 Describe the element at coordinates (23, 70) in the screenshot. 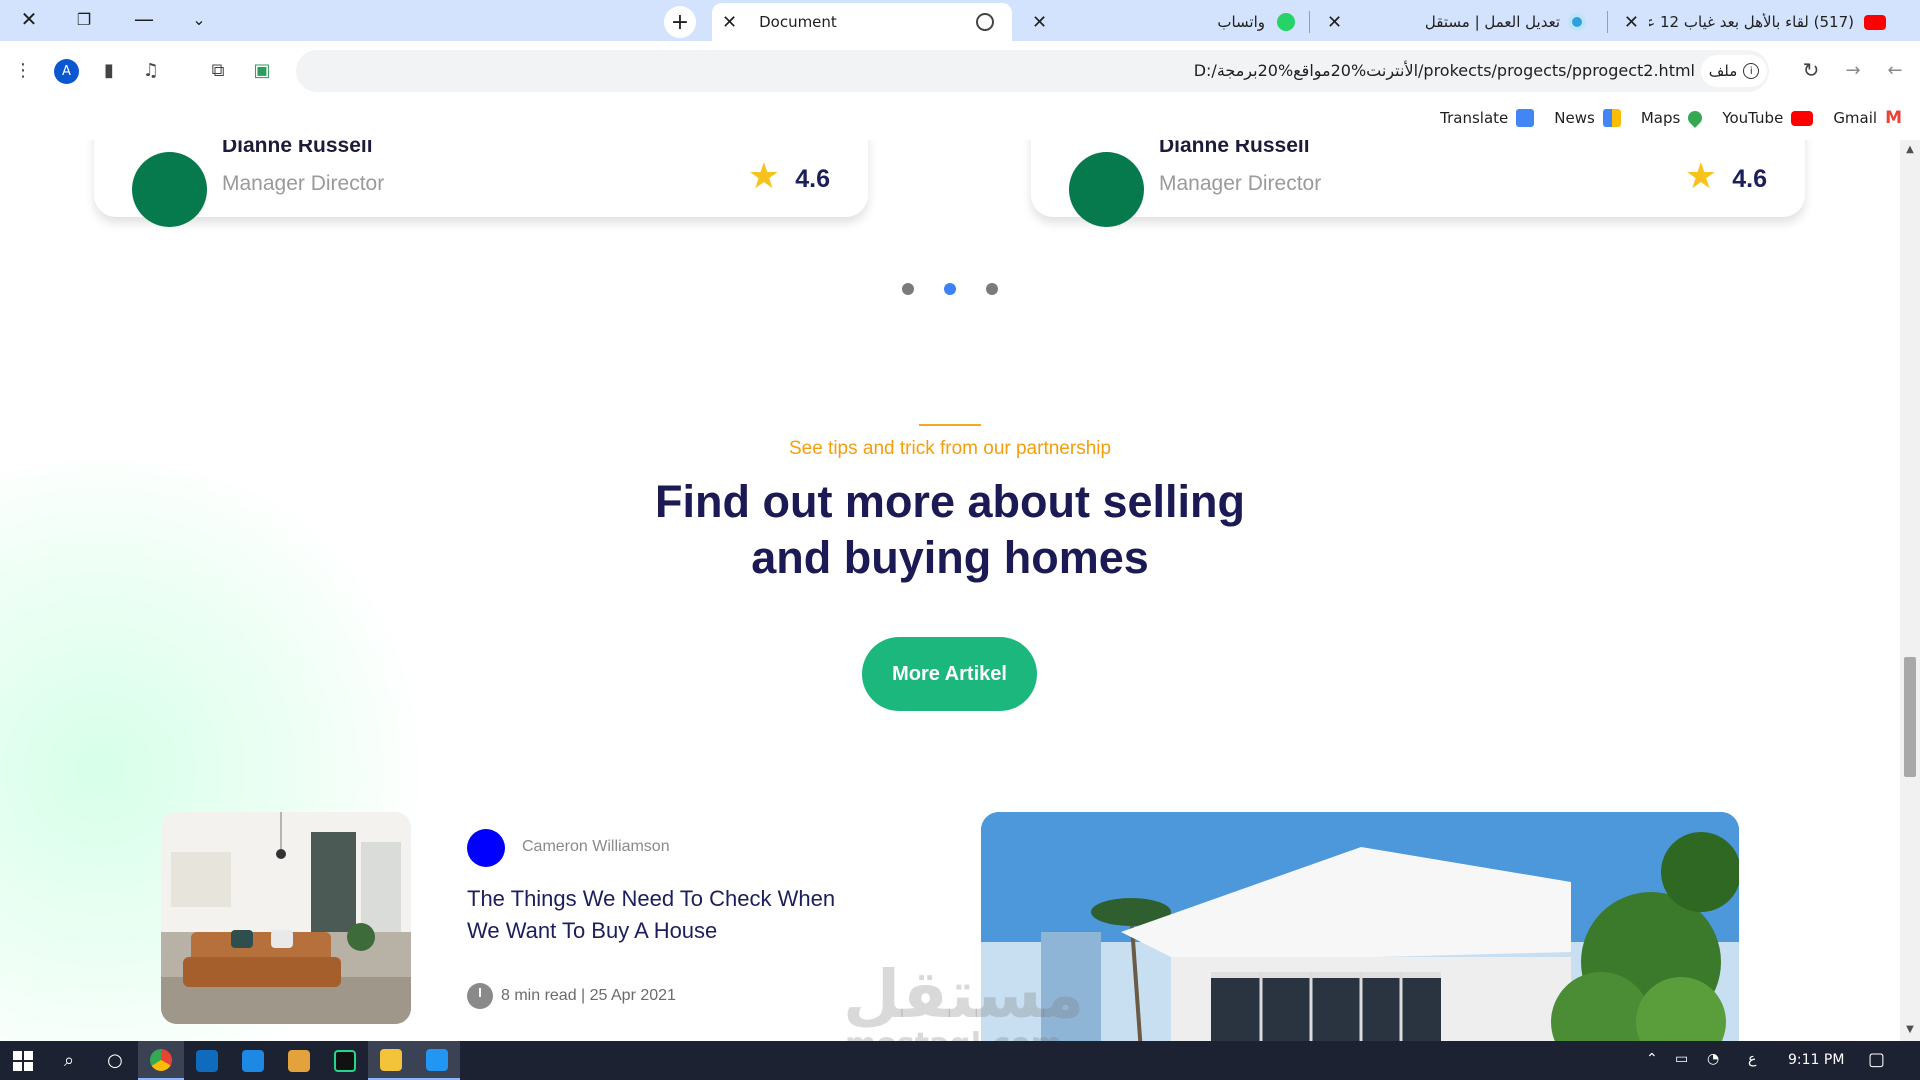

I see `menu-icon: ⋮` at that location.